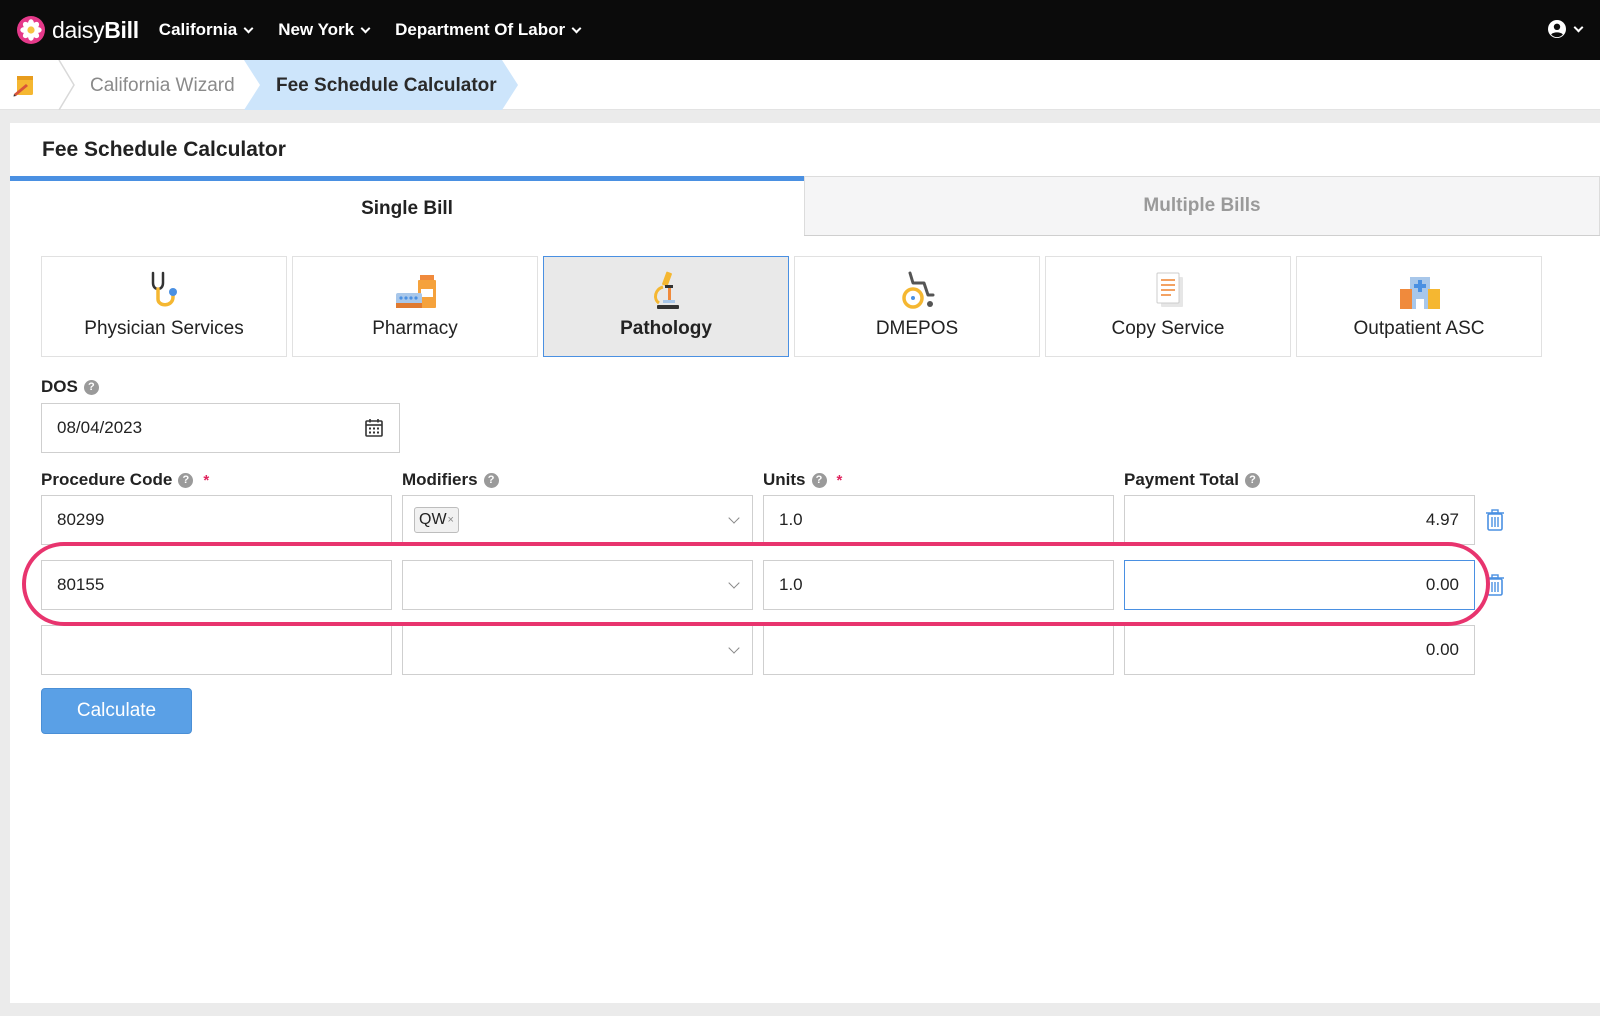 This screenshot has width=1600, height=1016. Describe the element at coordinates (25, 85) in the screenshot. I see `notepad-home-icon` at that location.